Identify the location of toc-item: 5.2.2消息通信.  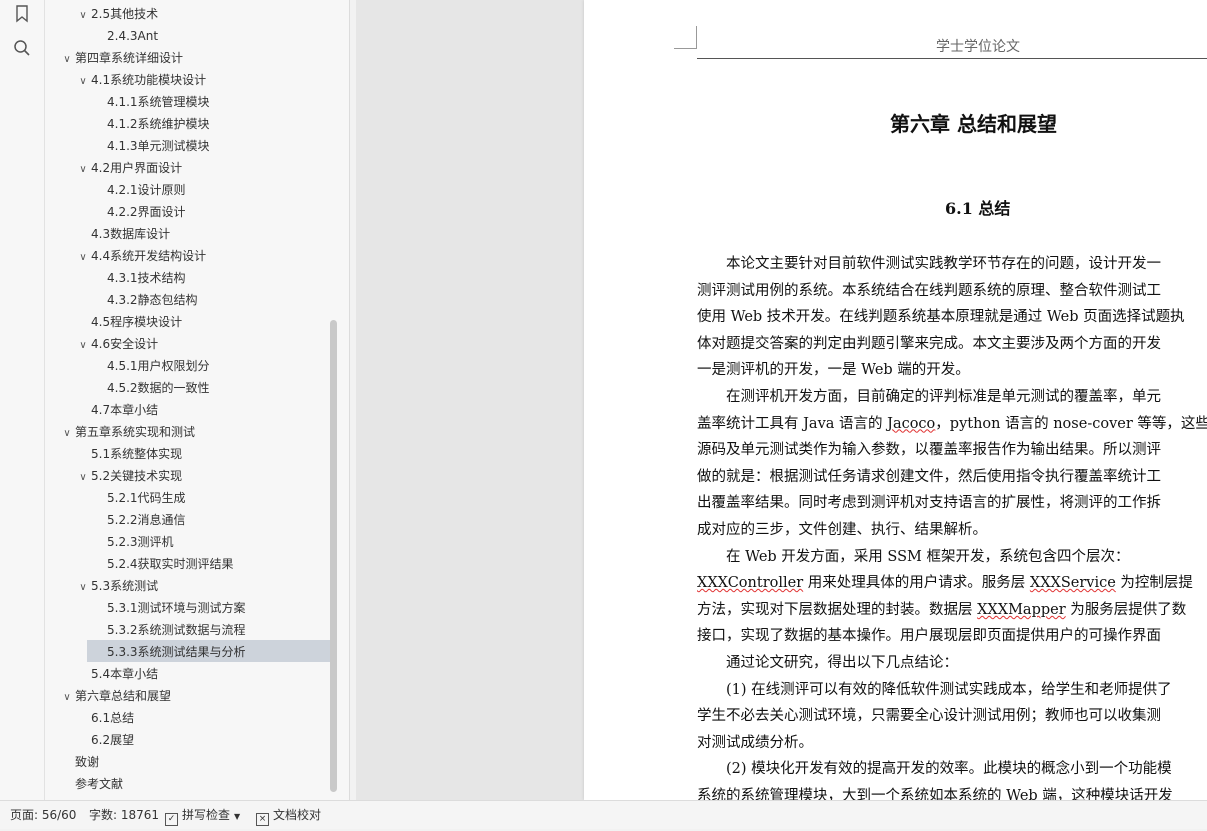
(146, 520).